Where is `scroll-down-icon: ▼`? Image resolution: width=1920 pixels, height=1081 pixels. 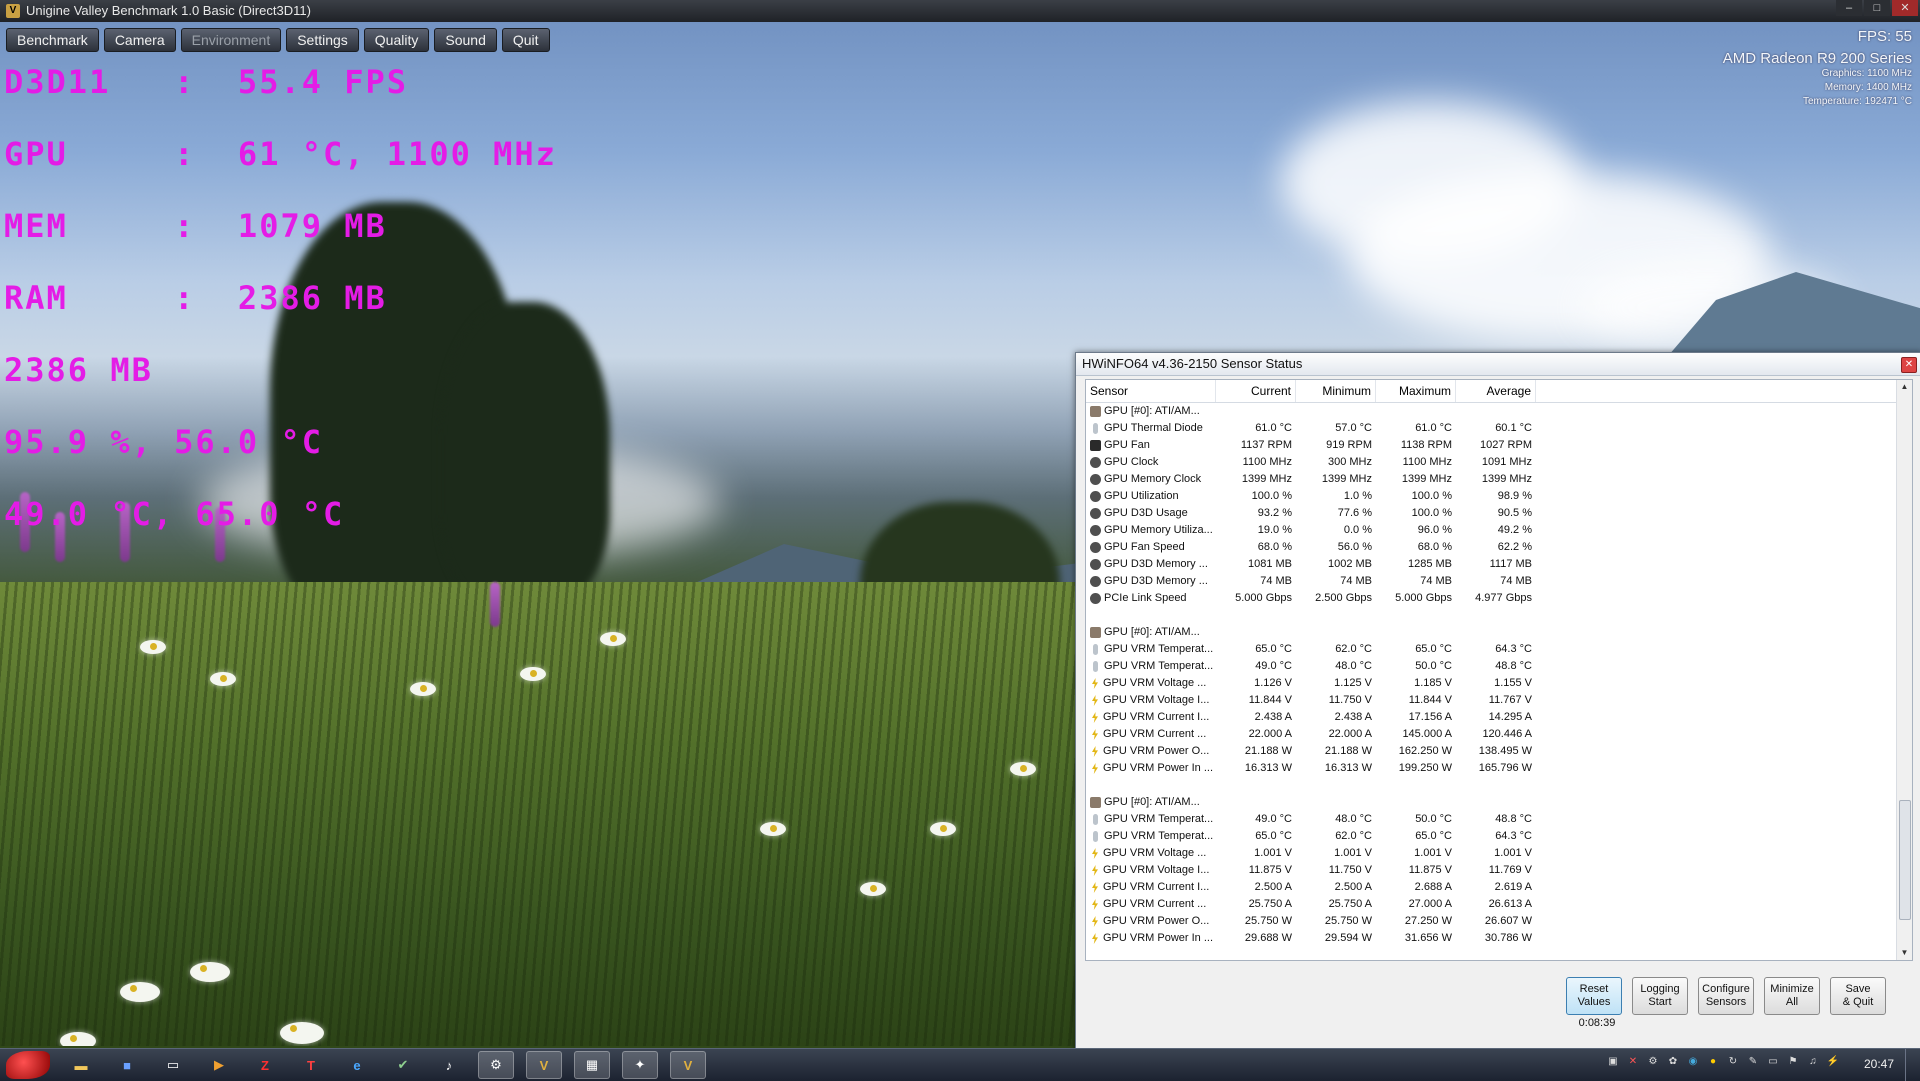 scroll-down-icon: ▼ is located at coordinates (1904, 953).